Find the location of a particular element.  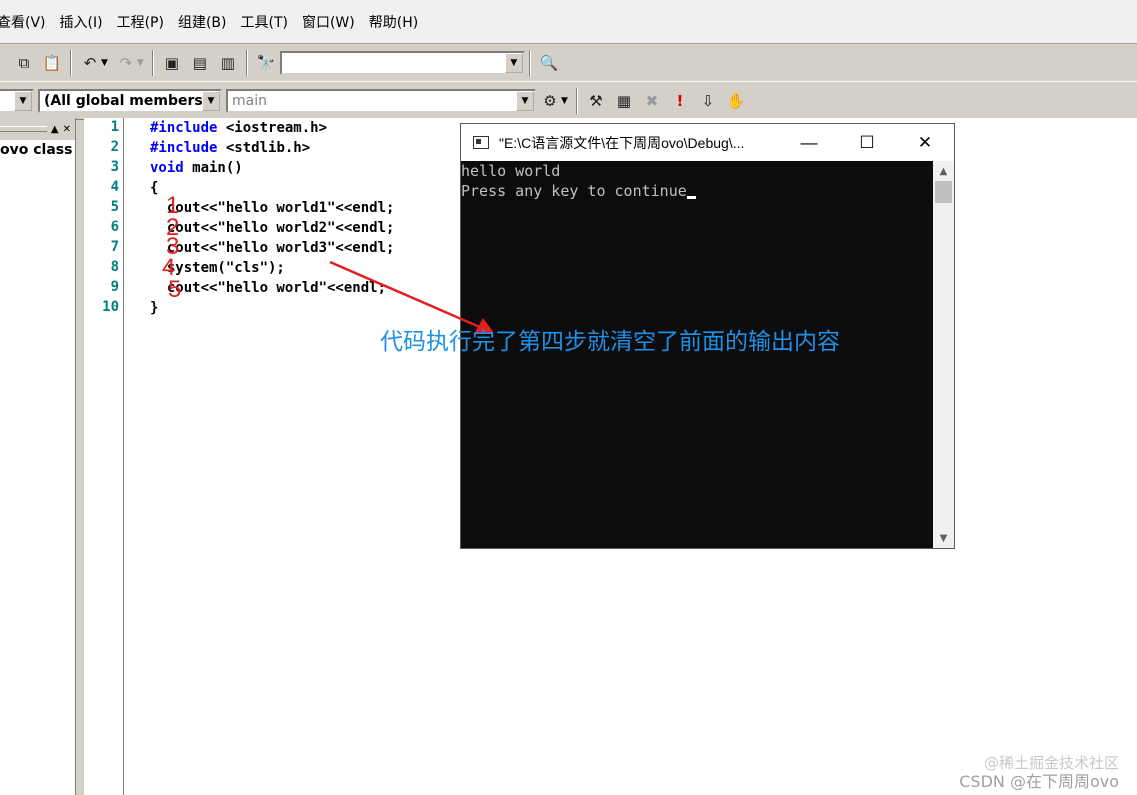

line-number: 4 is located at coordinates (114, 187).